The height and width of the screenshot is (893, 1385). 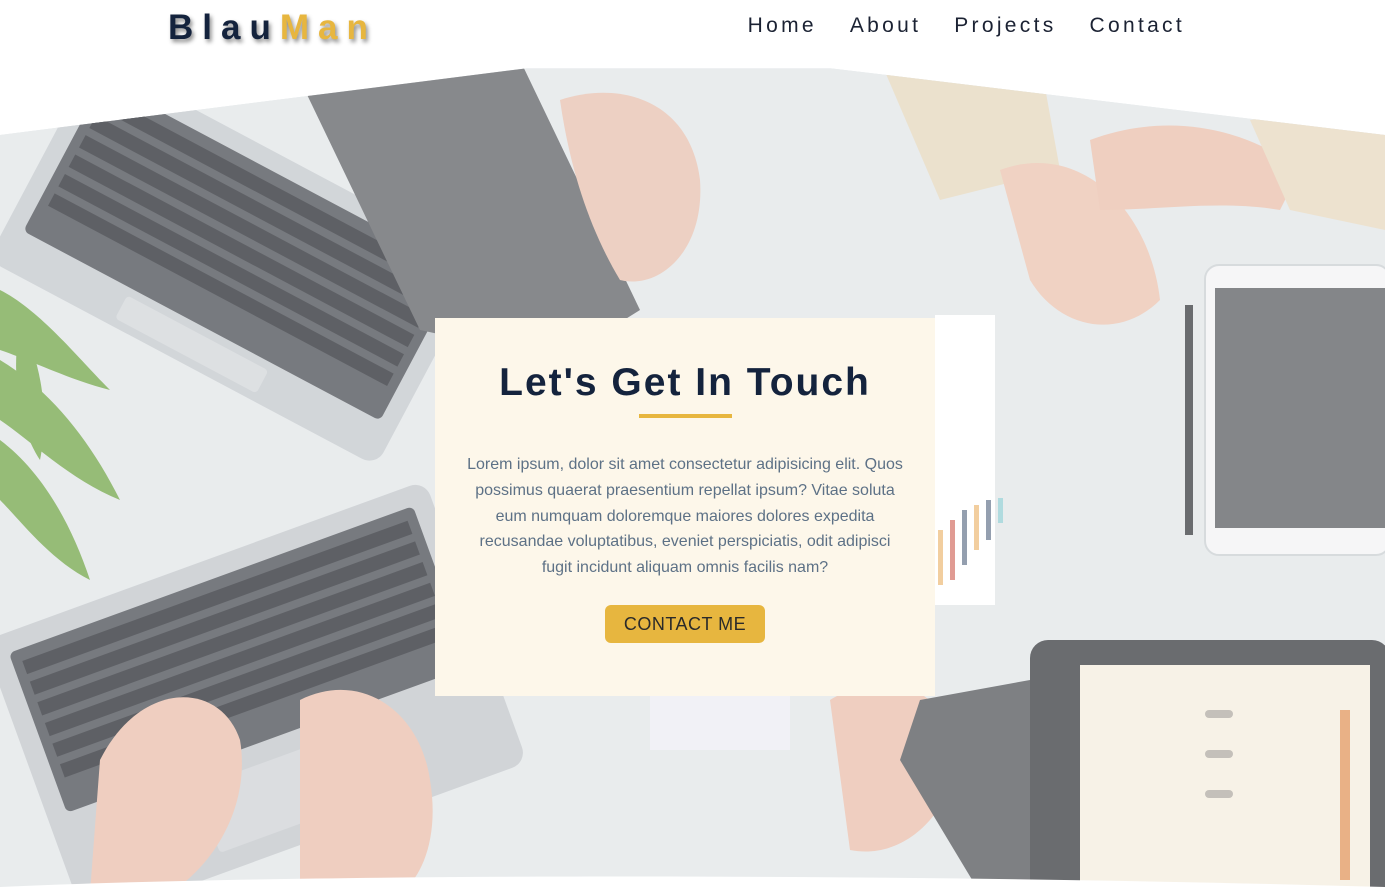 I want to click on nav-link-about: About, so click(x=885, y=25).